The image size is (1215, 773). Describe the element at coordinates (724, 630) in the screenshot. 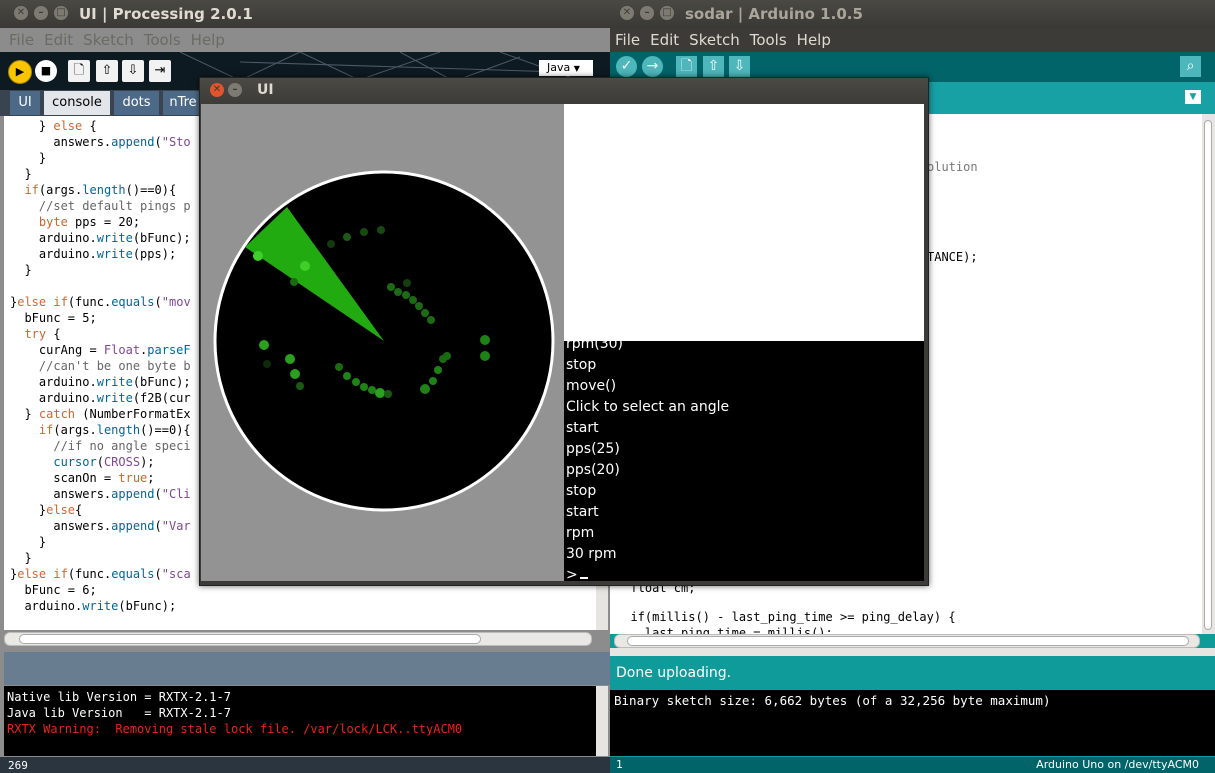

I see `code-line: last_ping_time = millis();` at that location.